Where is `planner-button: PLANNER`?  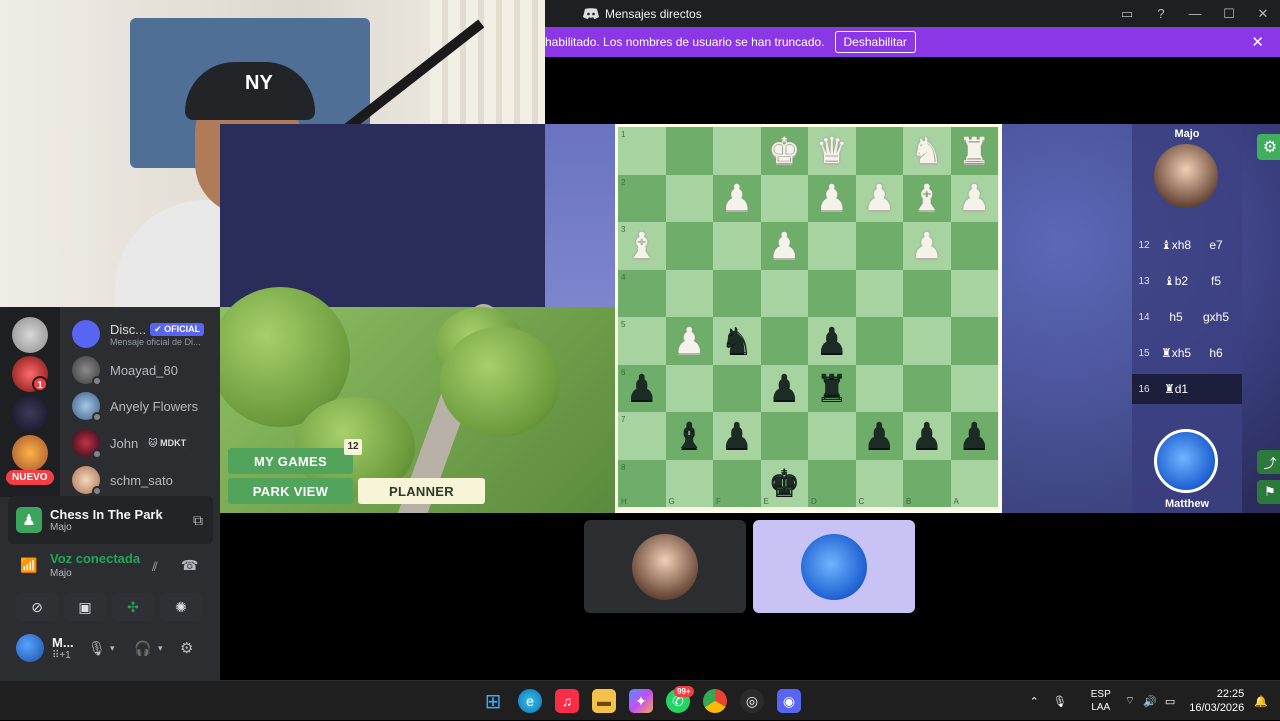
planner-button: PLANNER is located at coordinates (421, 491).